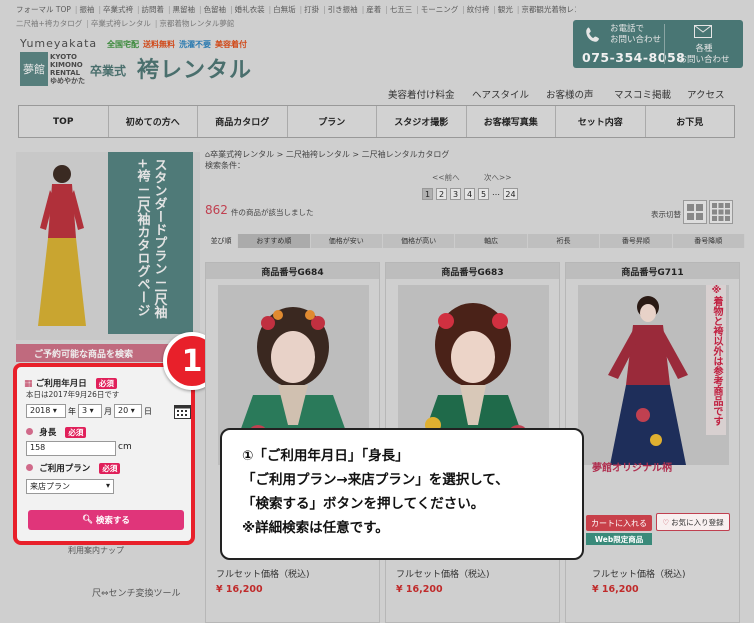  I want to click on day-select: 20 ▾, so click(128, 411).